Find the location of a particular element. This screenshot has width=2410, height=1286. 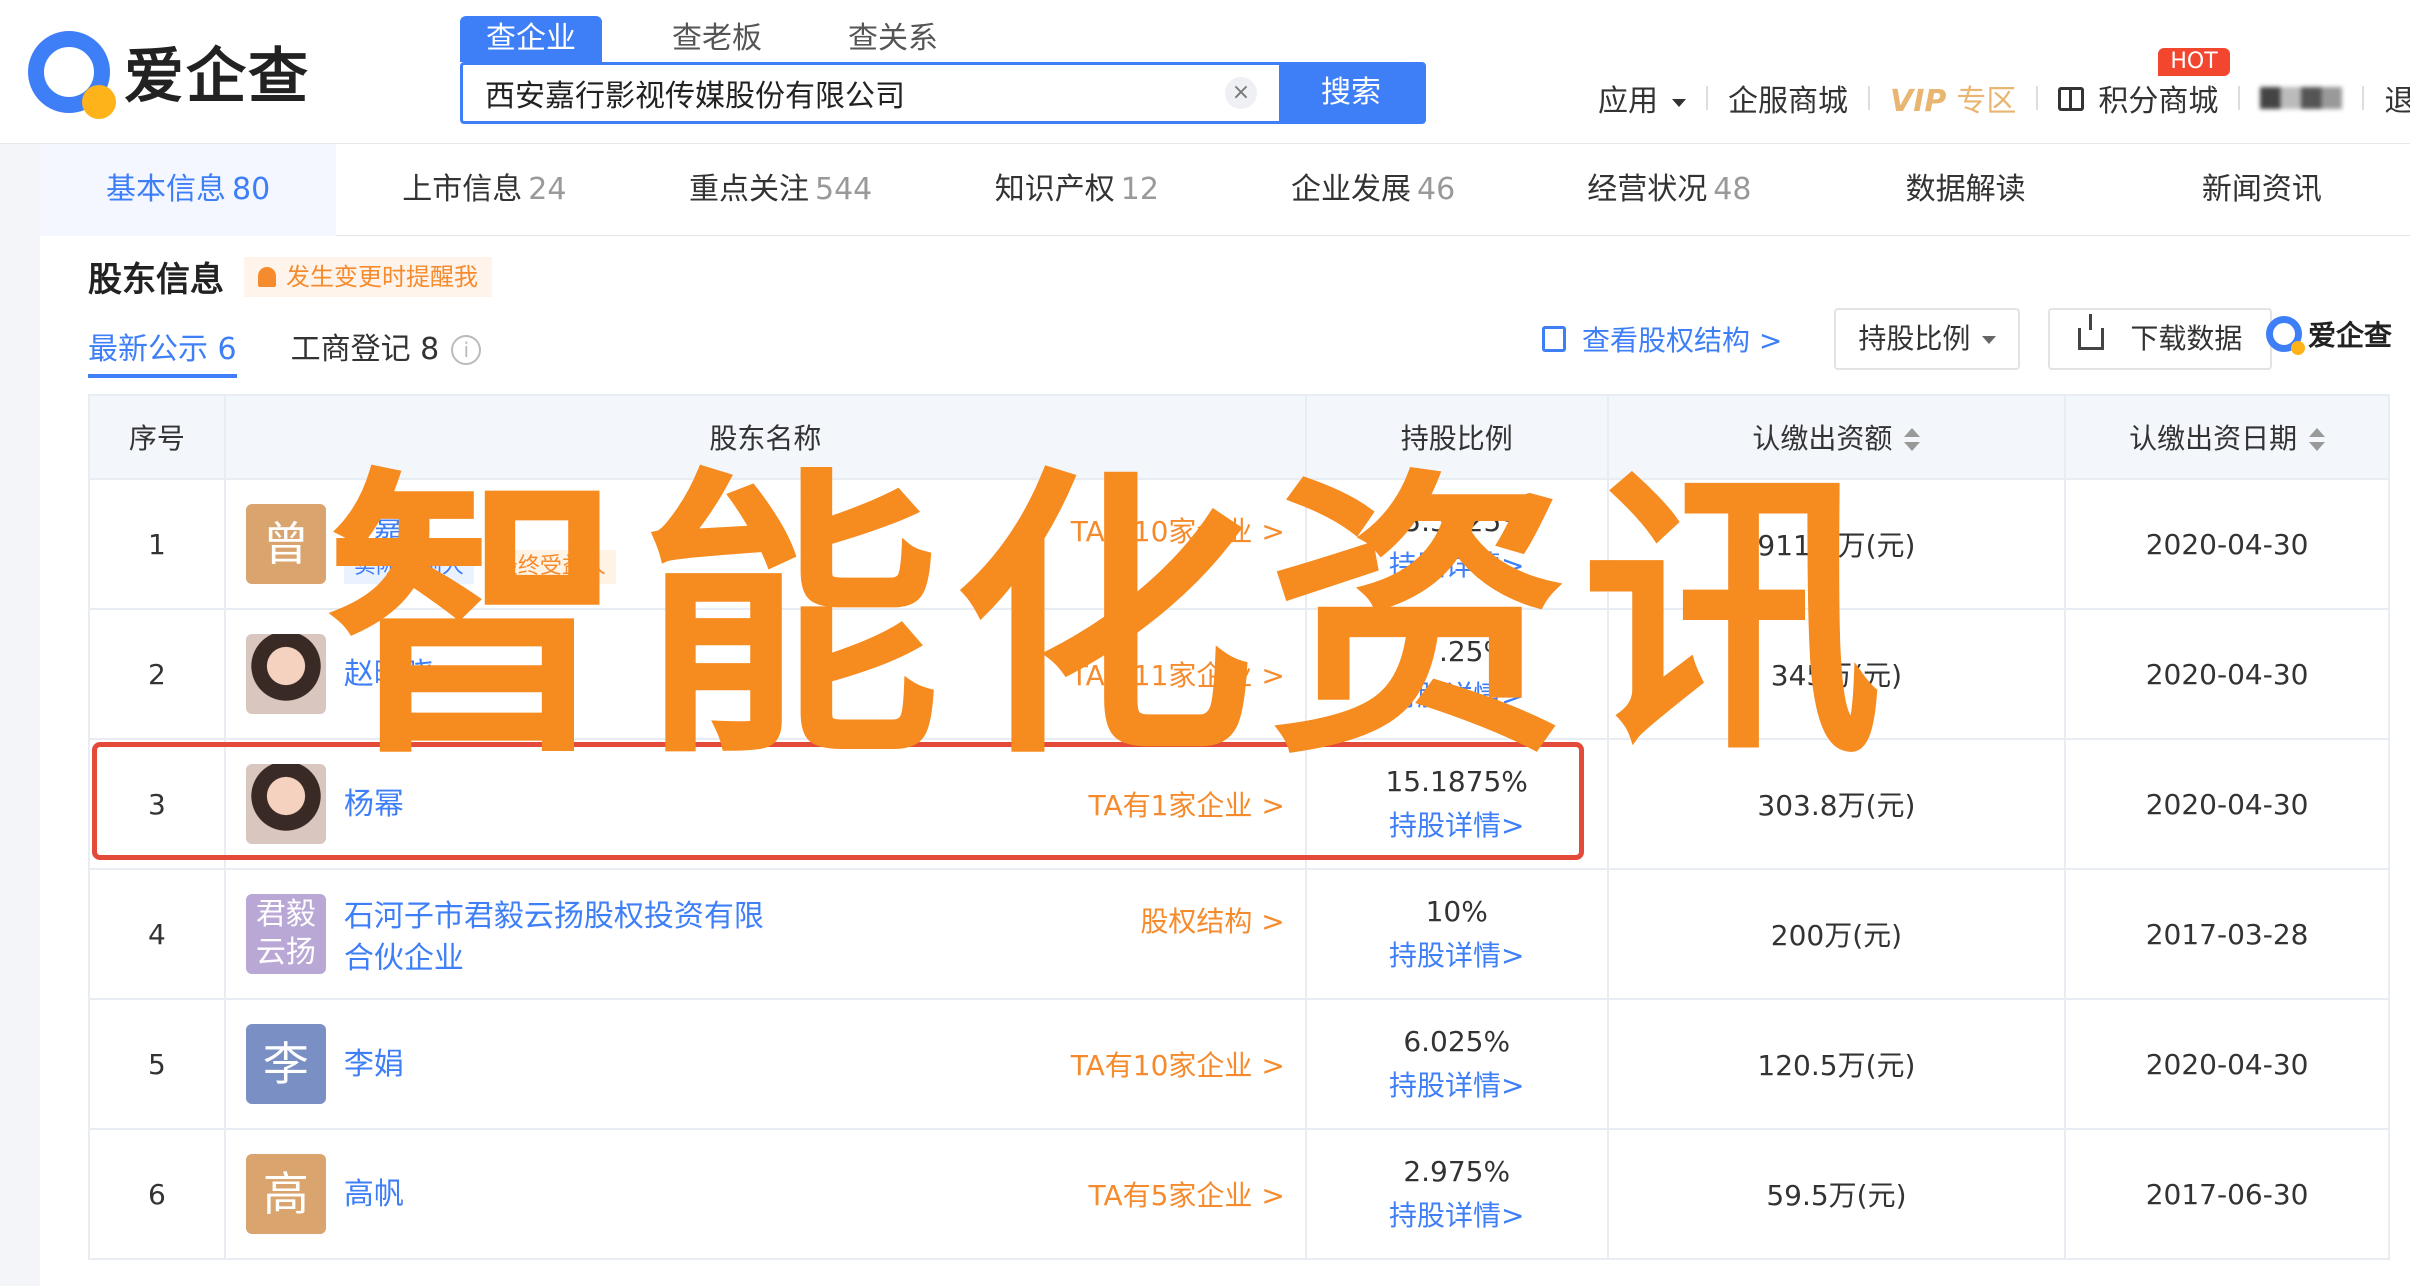

column-header-ratio: 持股比例 is located at coordinates (1456, 437).